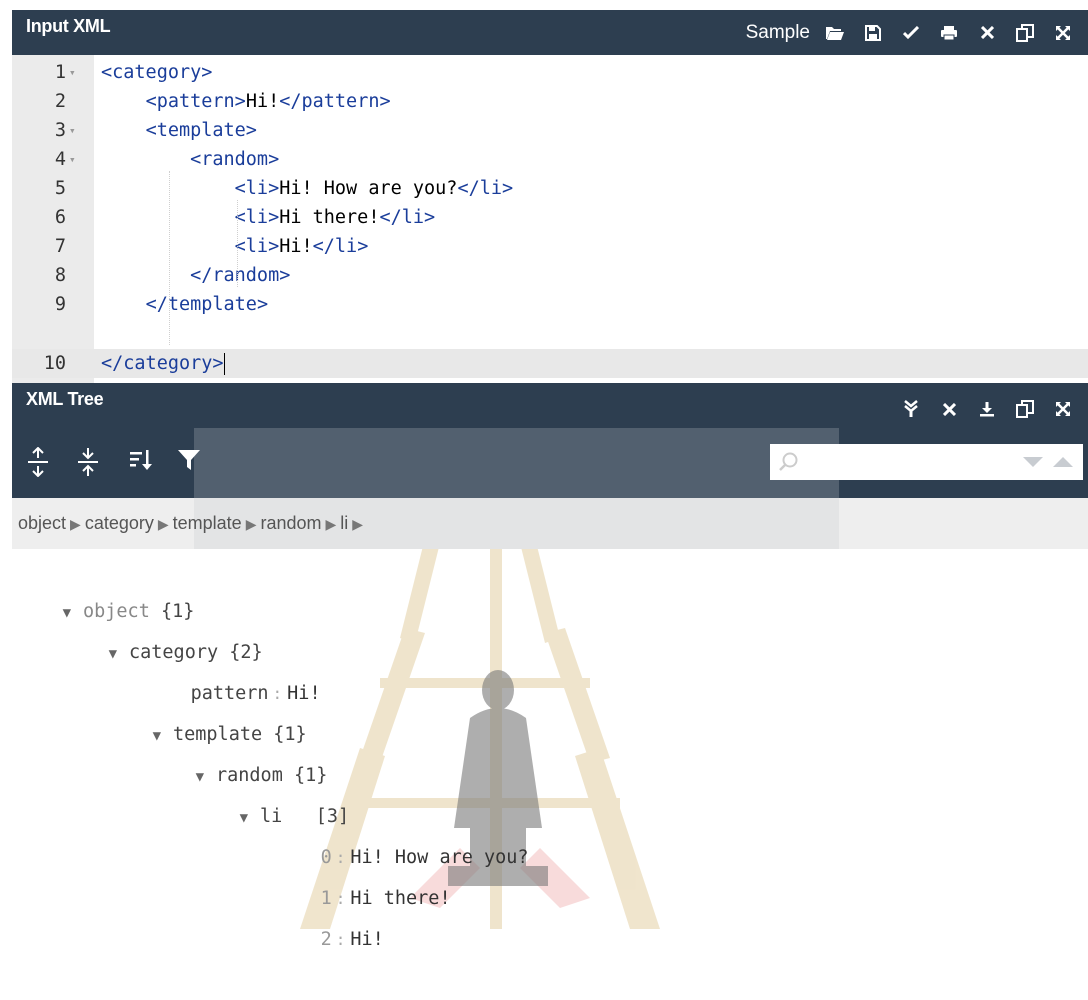 Image resolution: width=1088 pixels, height=1000 pixels. I want to click on item-index: 2, so click(326, 939).